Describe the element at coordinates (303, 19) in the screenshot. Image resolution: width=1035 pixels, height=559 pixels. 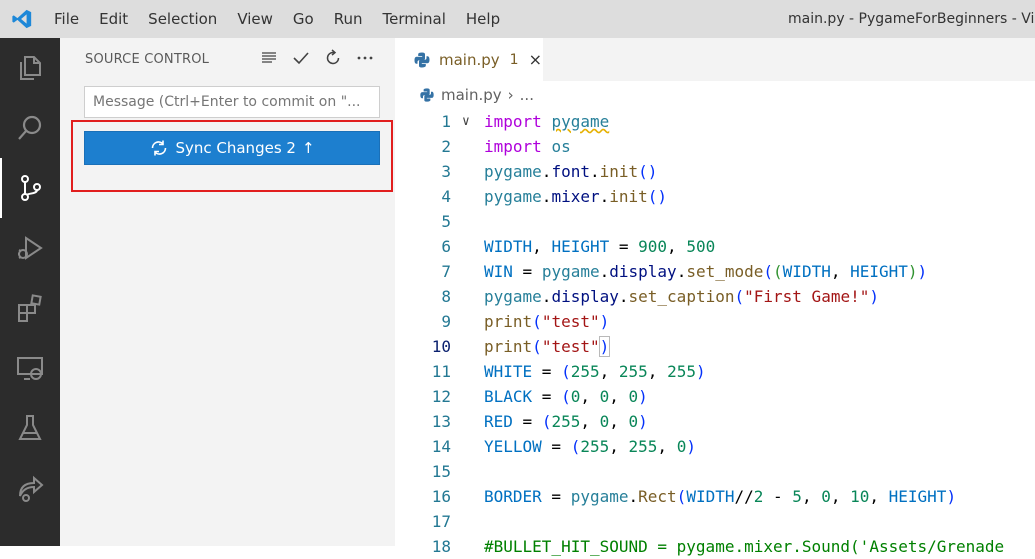
I see `menu-go: Go` at that location.